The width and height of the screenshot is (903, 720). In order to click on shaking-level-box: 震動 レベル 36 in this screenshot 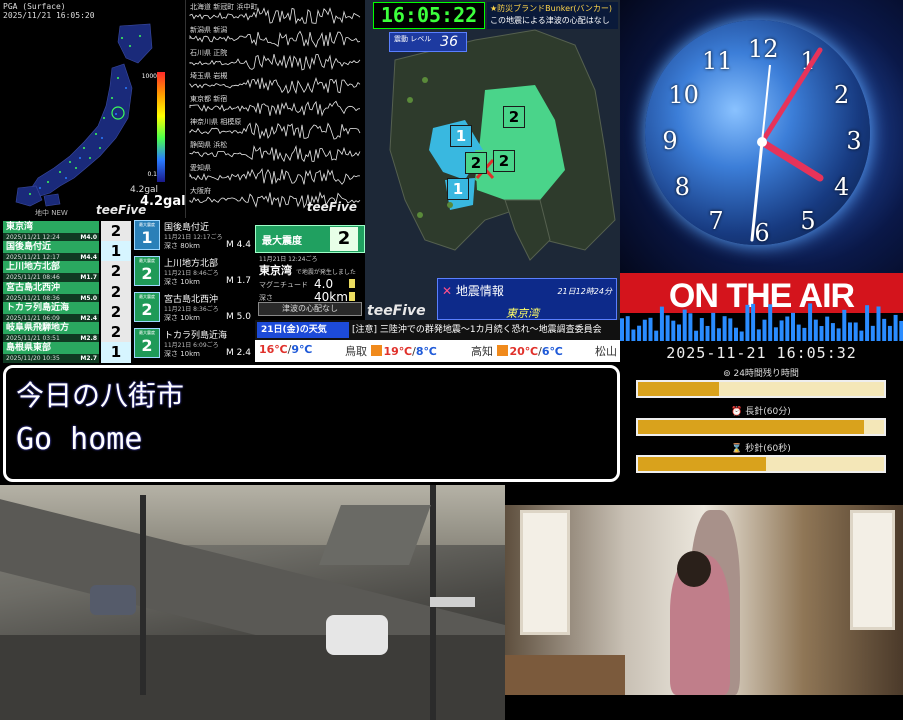, I will do `click(428, 42)`.